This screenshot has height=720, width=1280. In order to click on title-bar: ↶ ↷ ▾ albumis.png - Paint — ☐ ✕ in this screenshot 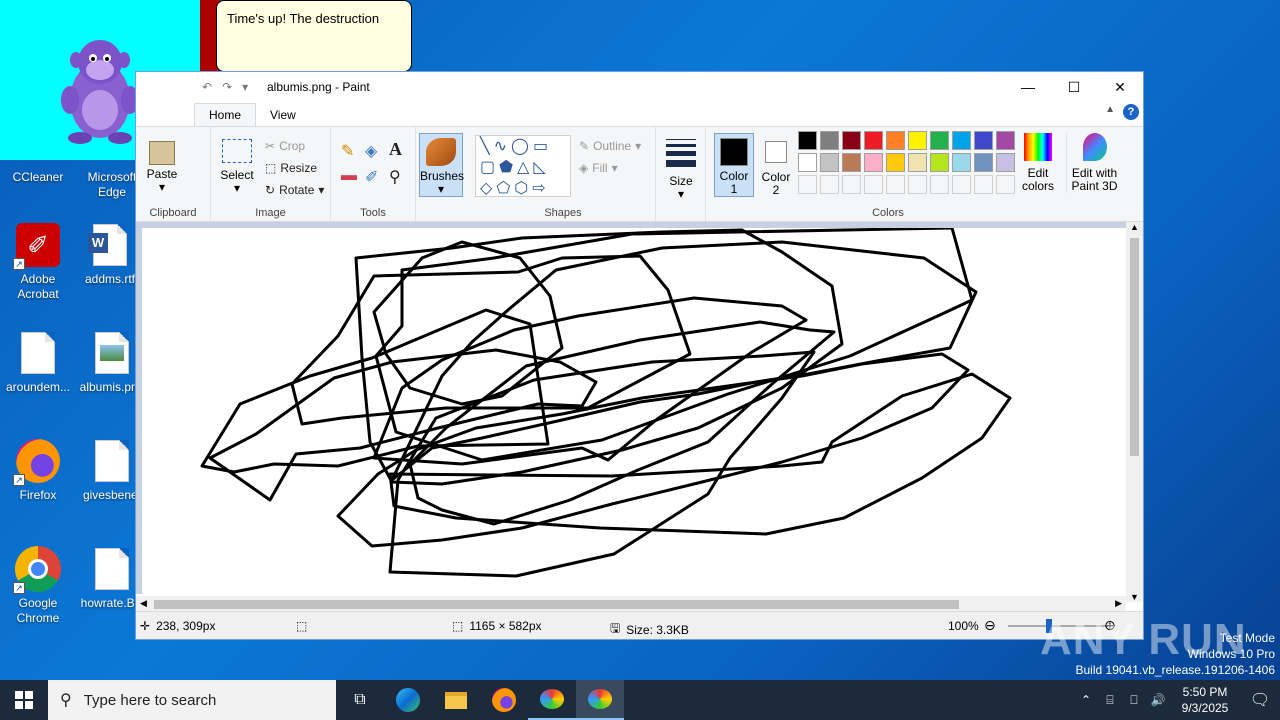, I will do `click(639, 87)`.